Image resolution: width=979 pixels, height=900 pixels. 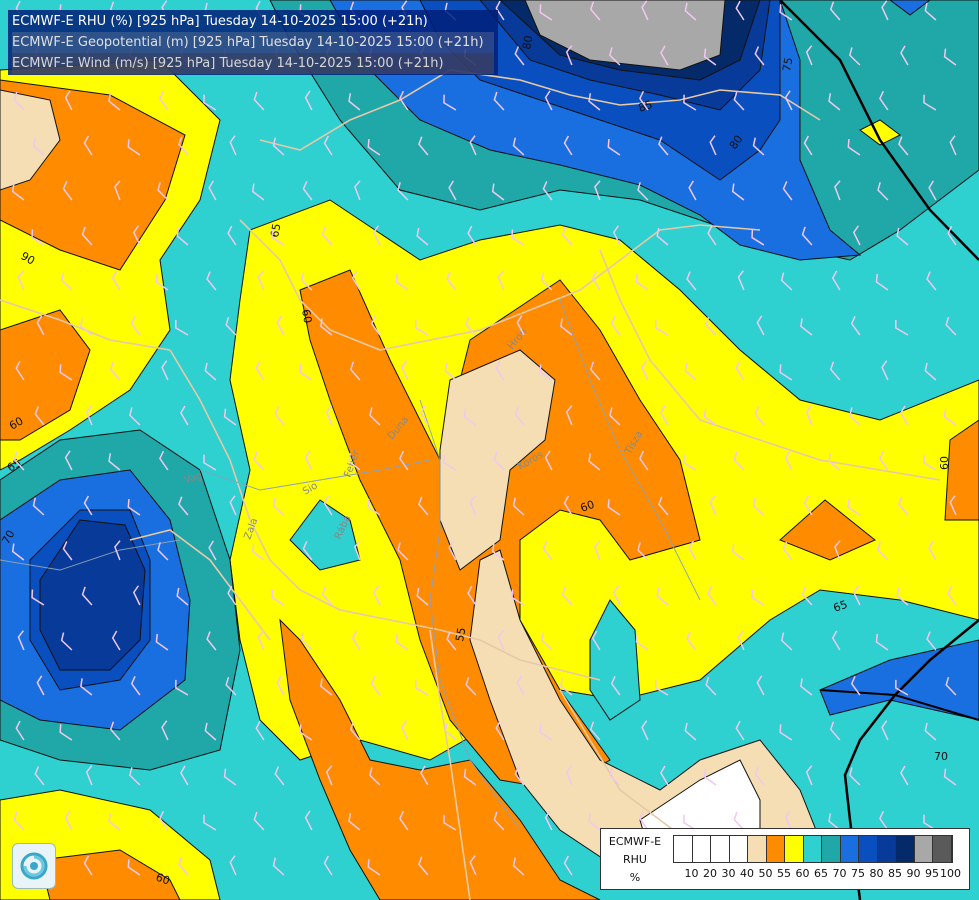 I want to click on legend-tick: 40, so click(x=747, y=873).